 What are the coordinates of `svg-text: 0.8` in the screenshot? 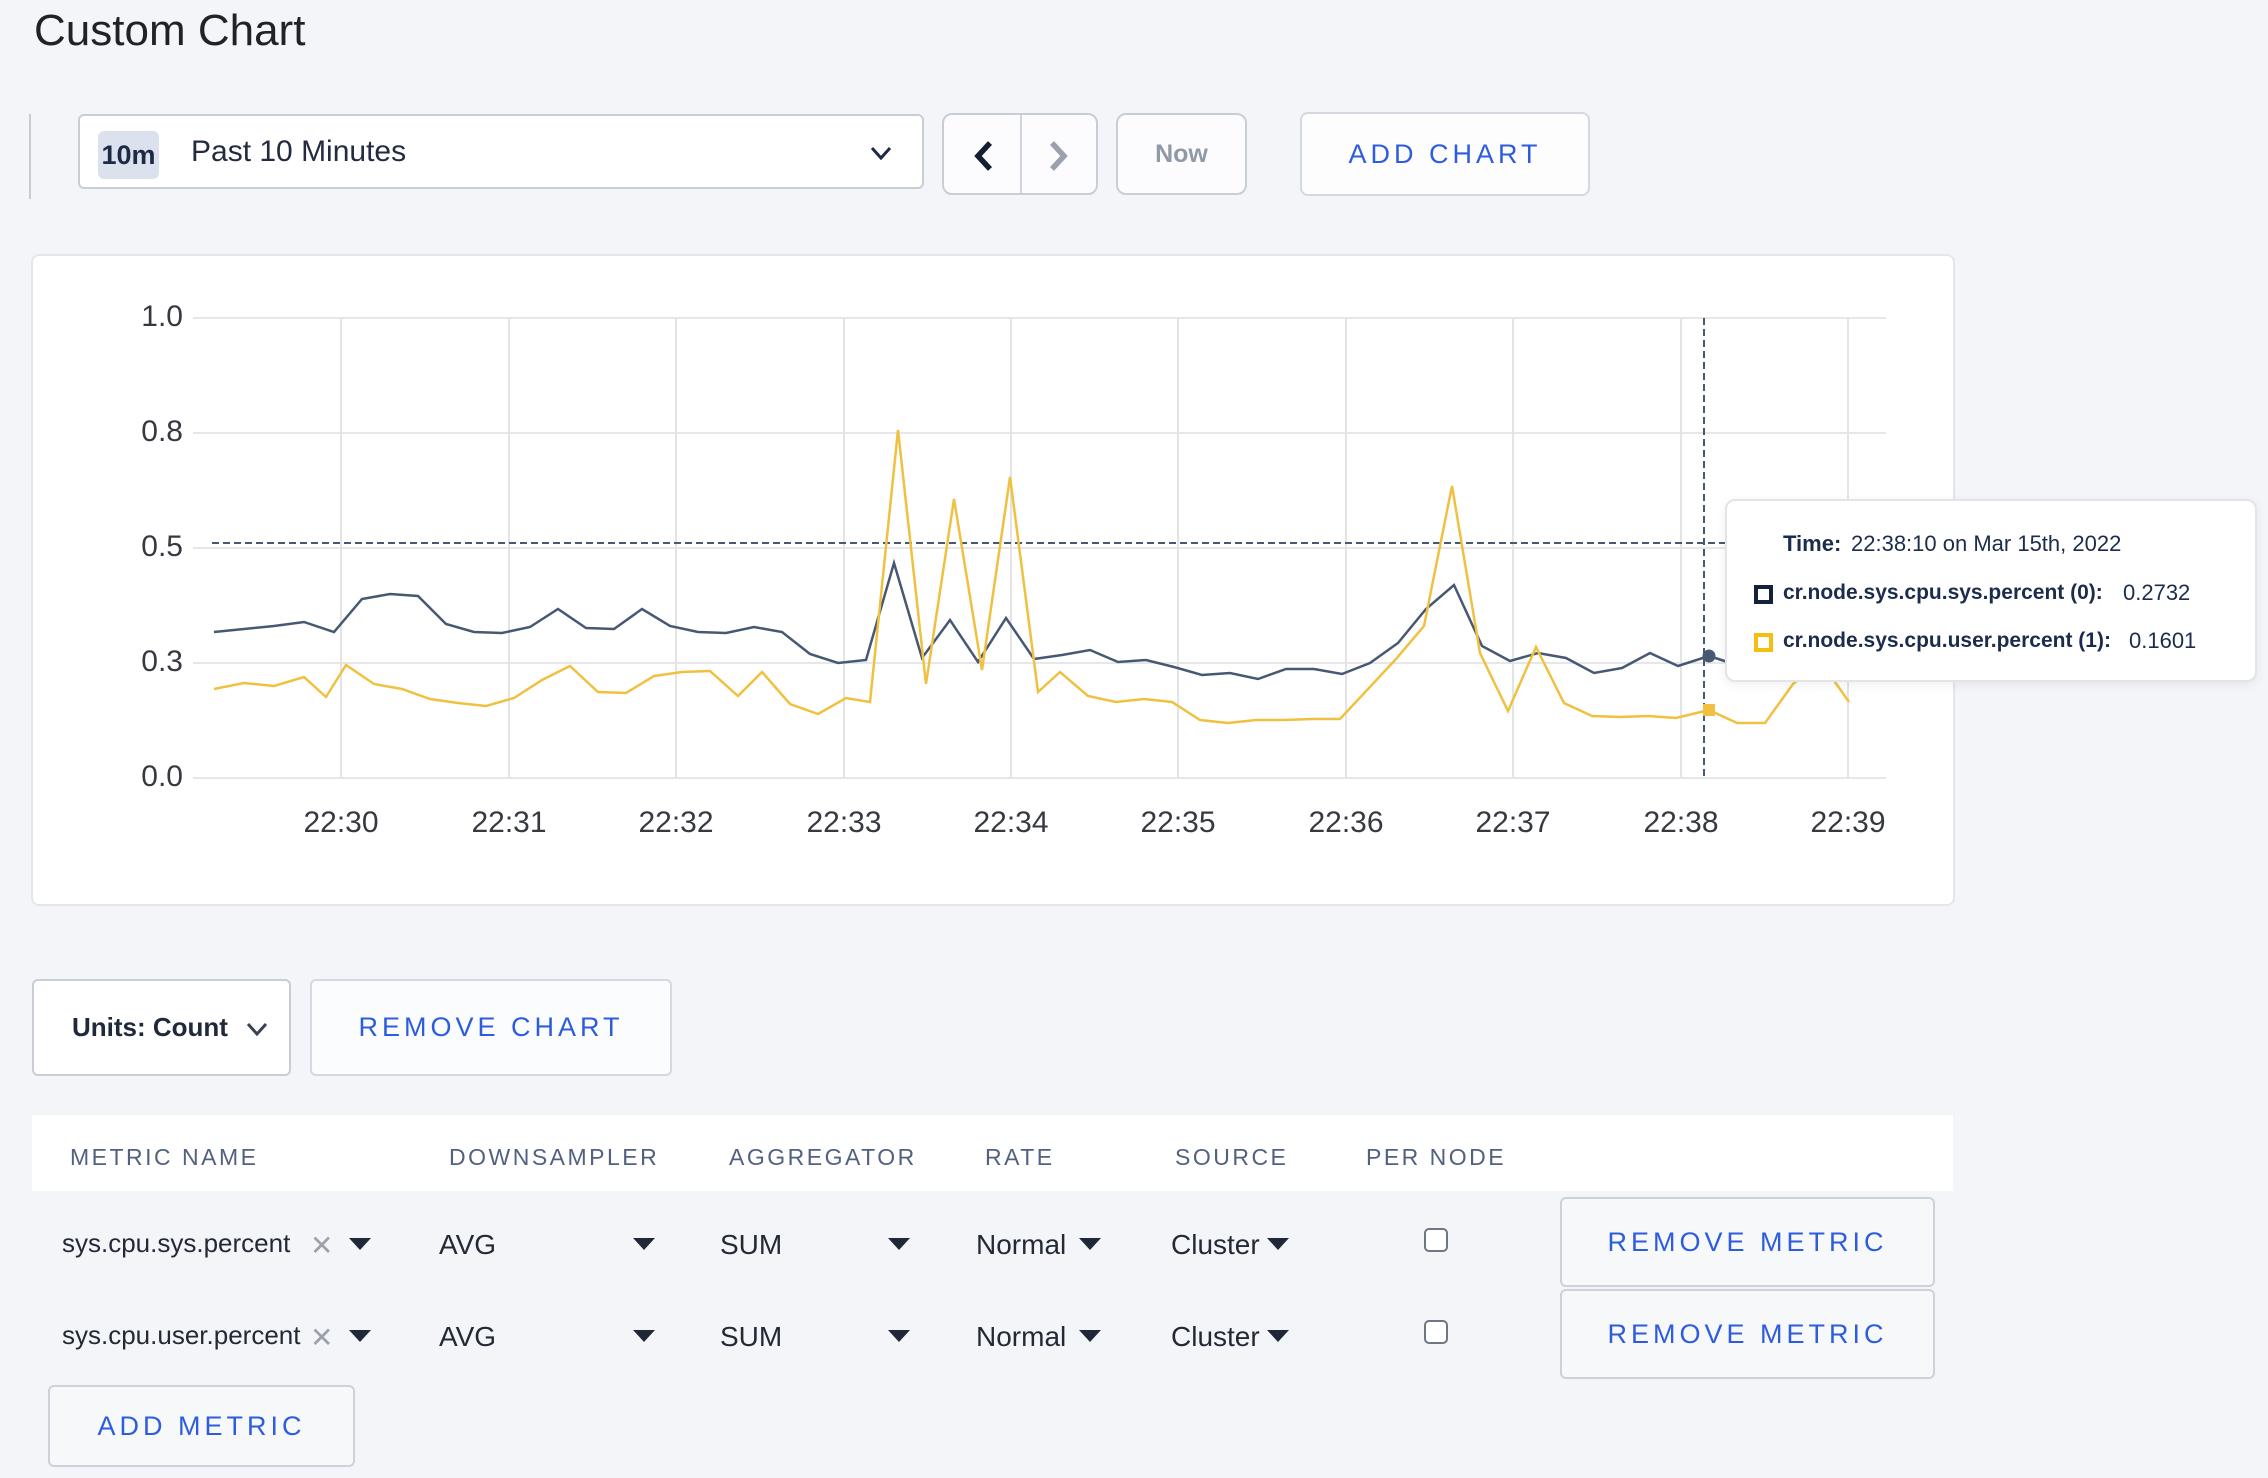 It's located at (162, 431).